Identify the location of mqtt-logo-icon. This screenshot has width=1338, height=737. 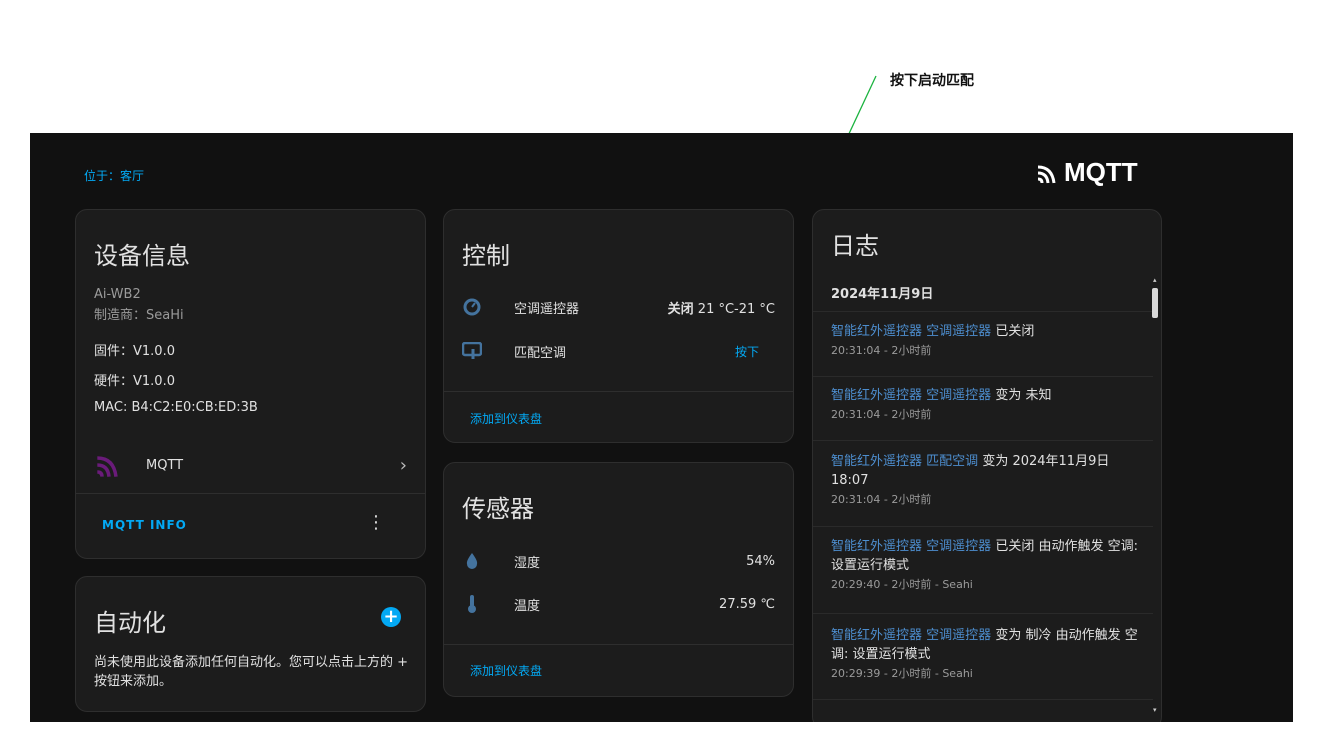
(1046, 174).